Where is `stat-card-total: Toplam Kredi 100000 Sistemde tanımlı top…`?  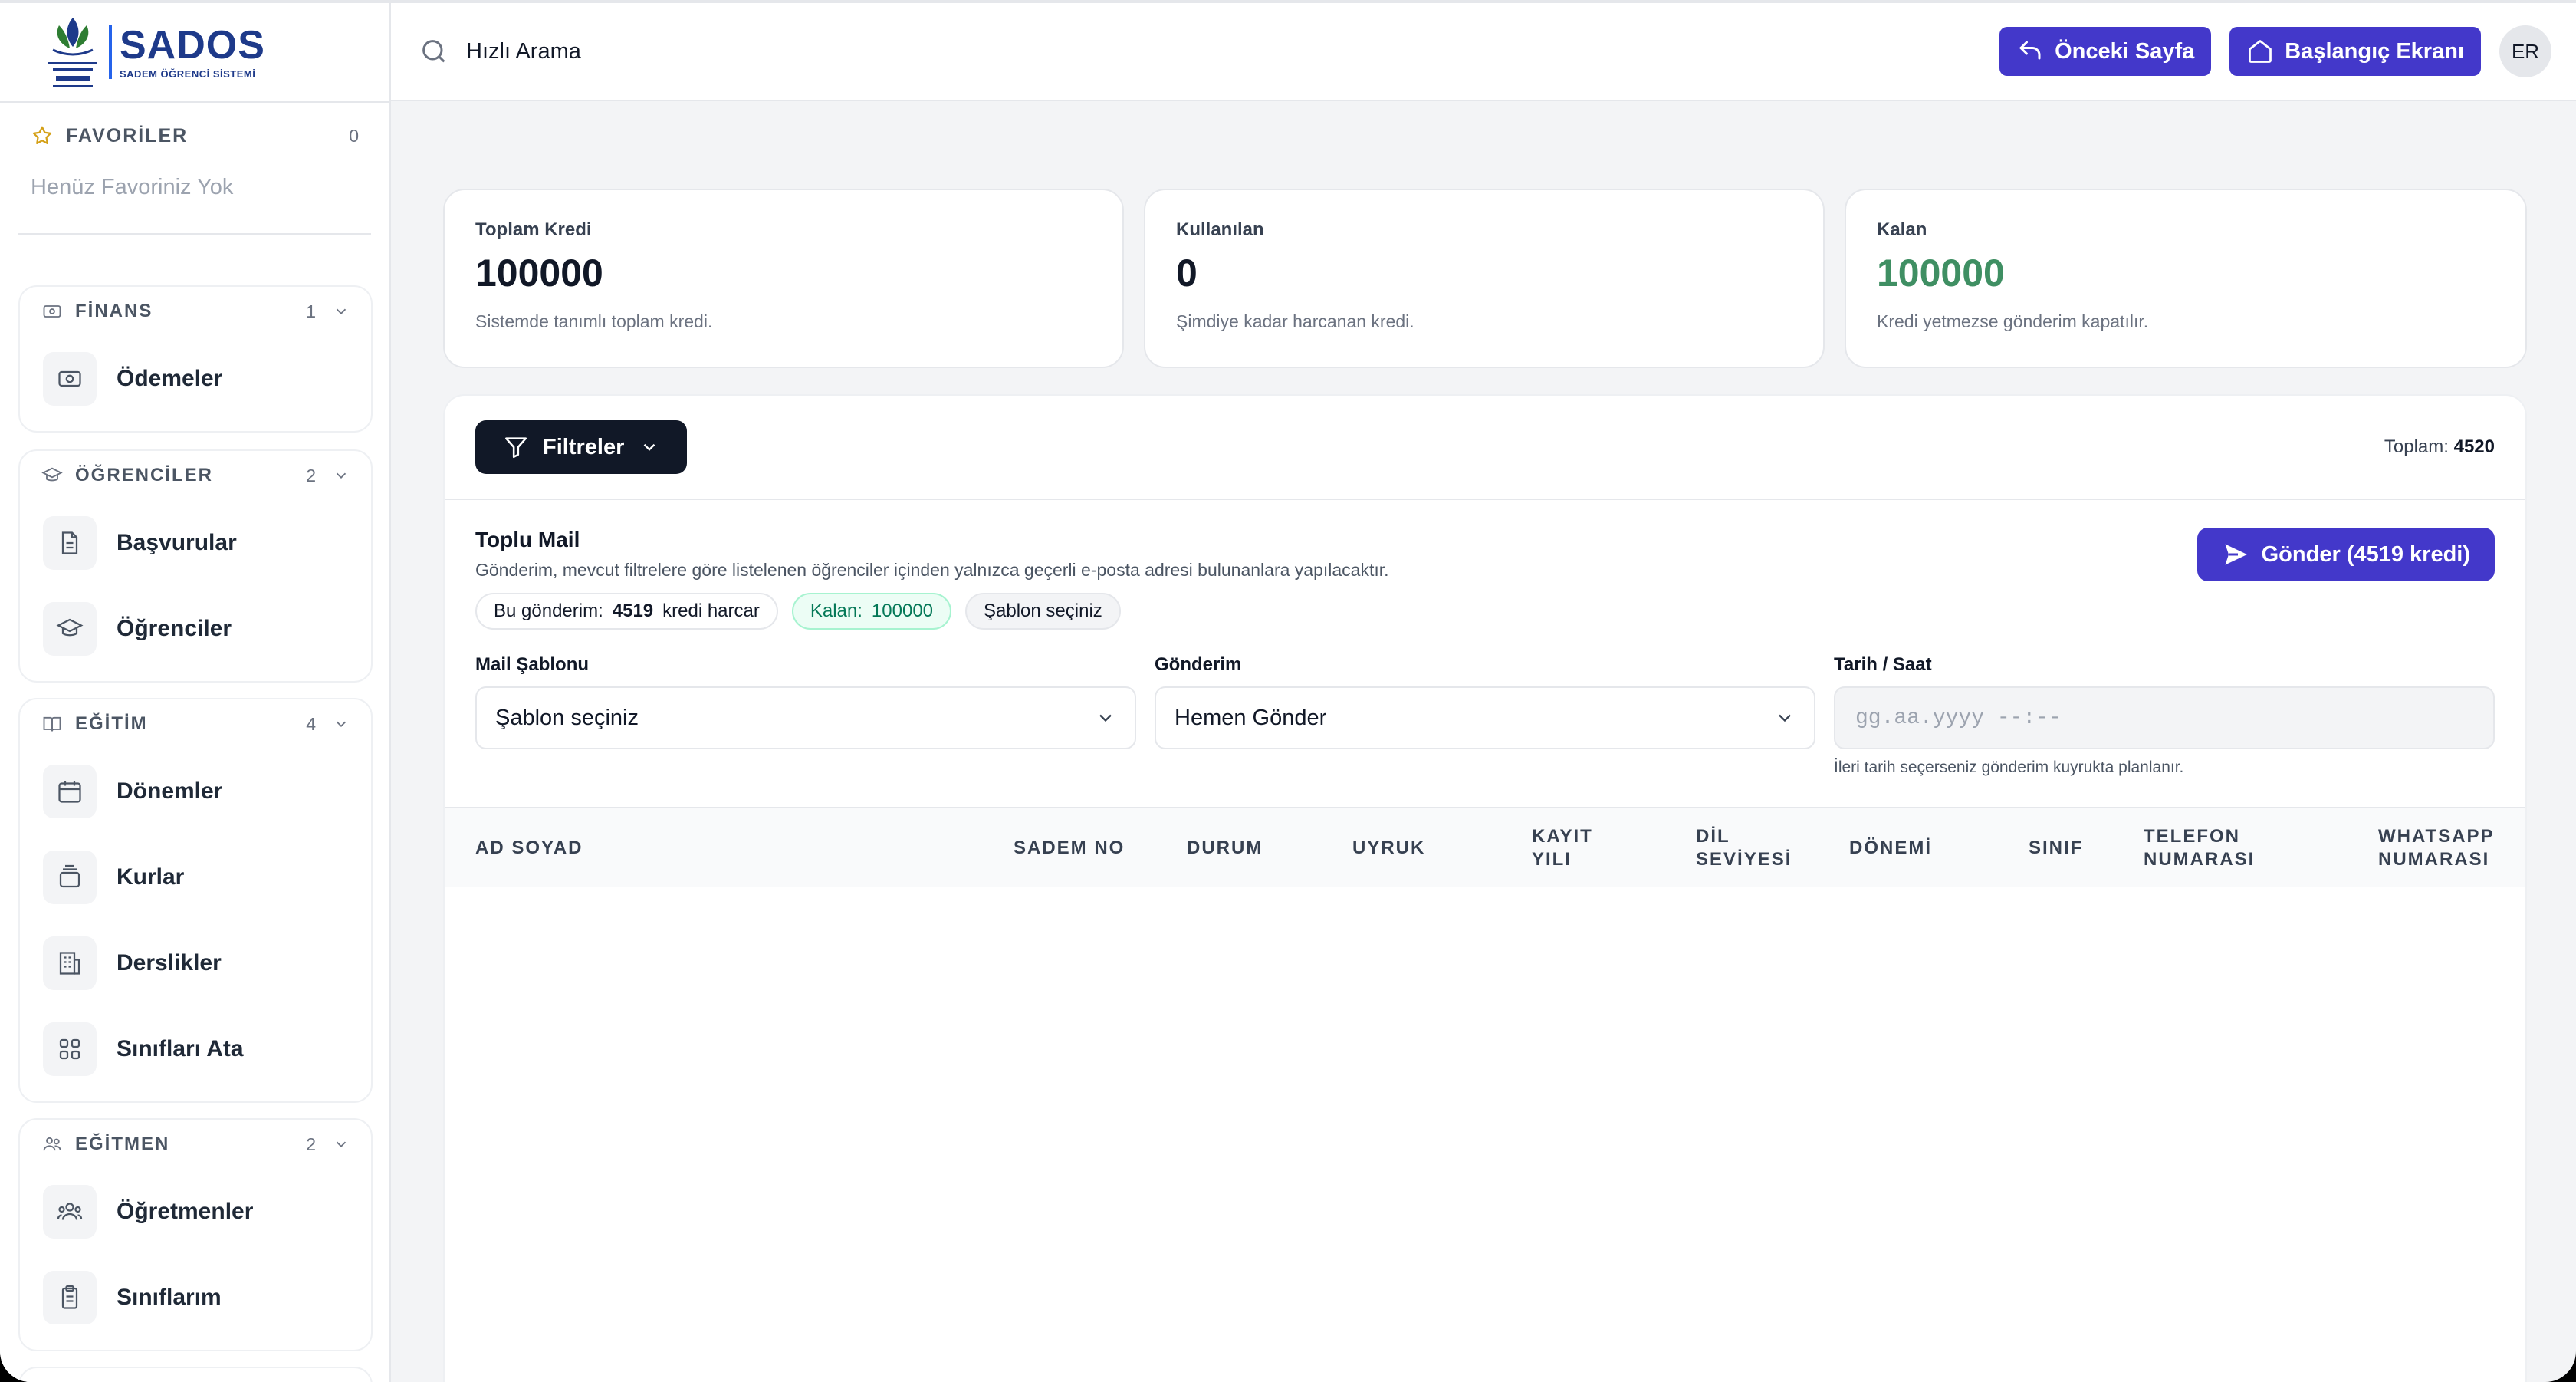
stat-card-total: Toplam Kredi 100000 Sistemde tanımlı top… is located at coordinates (784, 278).